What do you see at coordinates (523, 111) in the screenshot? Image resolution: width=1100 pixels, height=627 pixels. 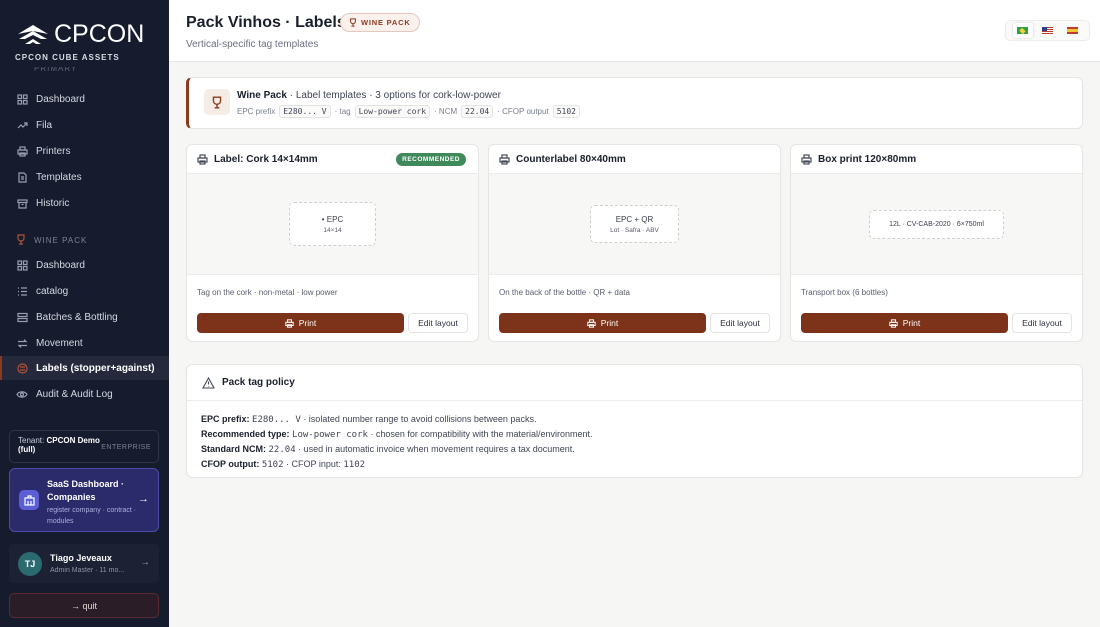 I see `cfop-label: · CFOP output` at bounding box center [523, 111].